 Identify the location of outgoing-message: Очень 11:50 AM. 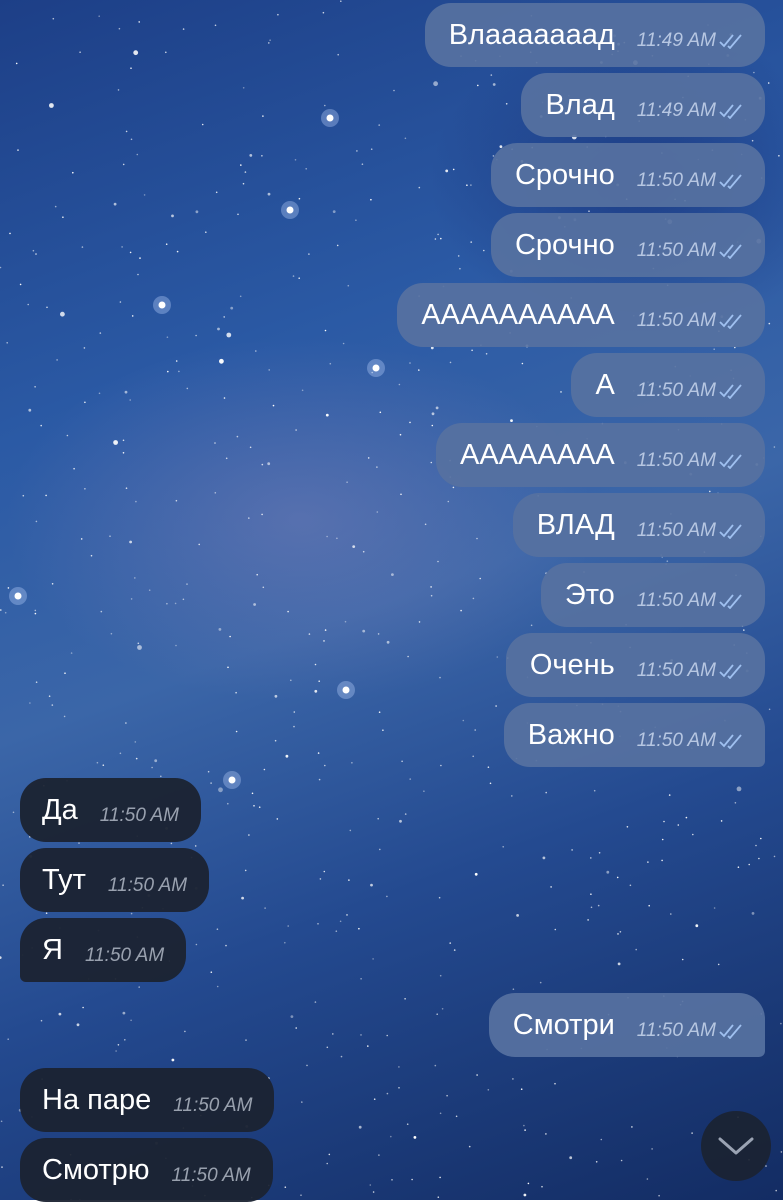
(635, 665).